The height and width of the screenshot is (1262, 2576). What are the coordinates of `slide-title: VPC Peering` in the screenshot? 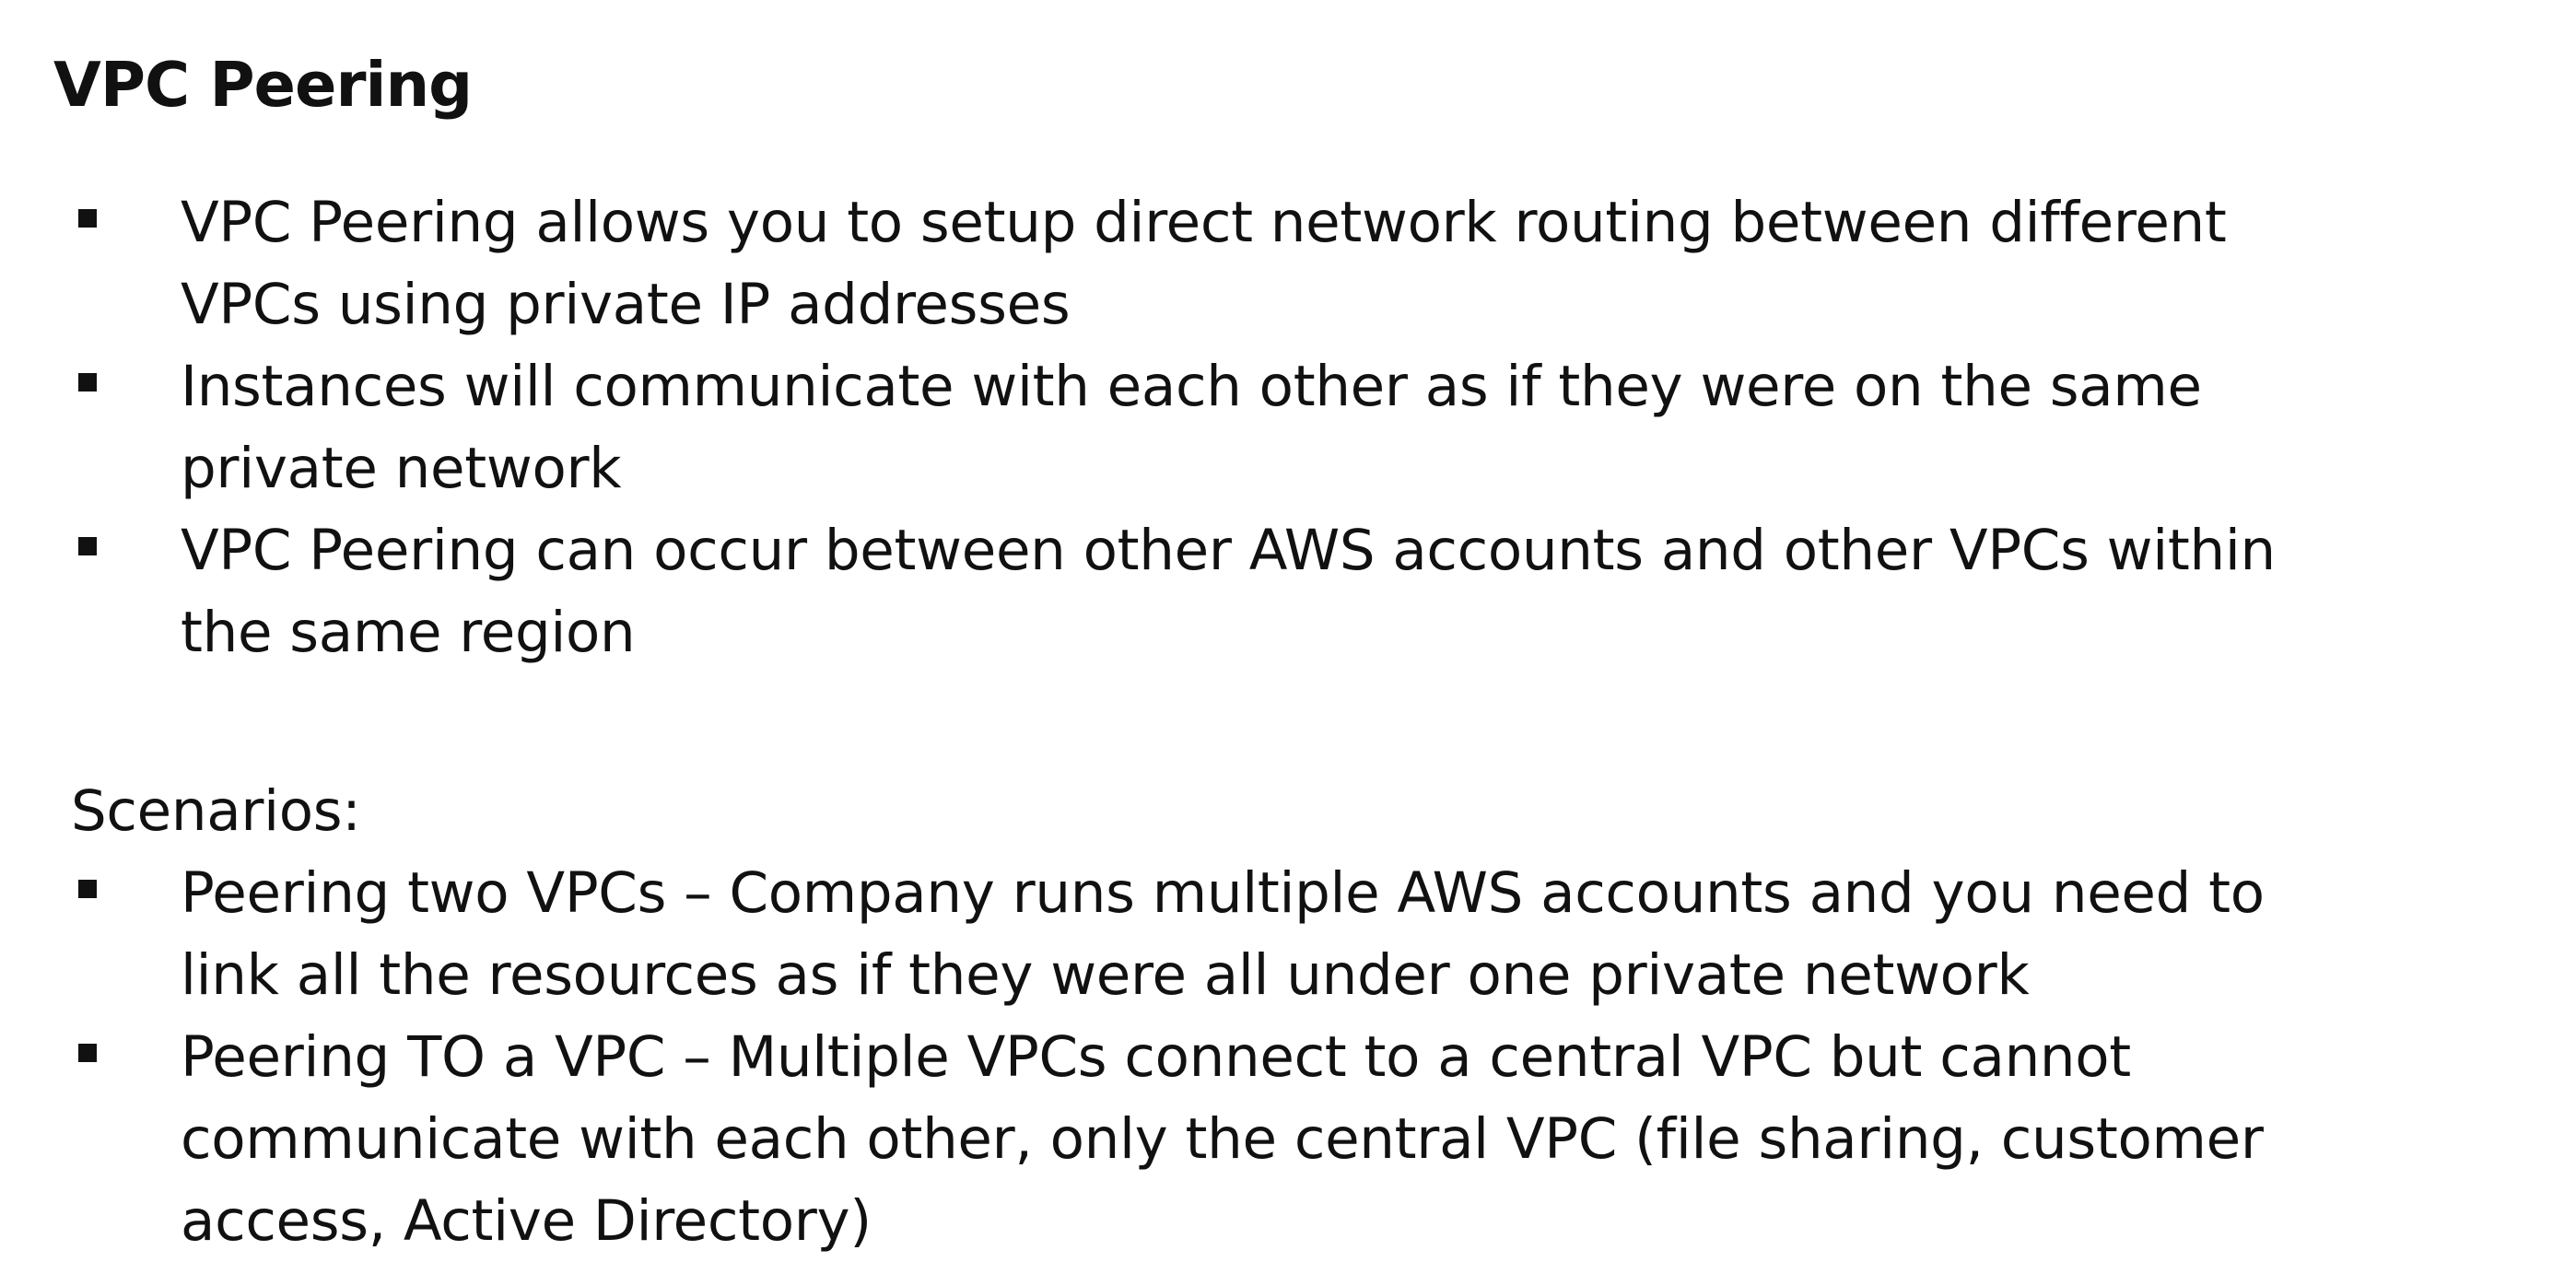 It's located at (263, 85).